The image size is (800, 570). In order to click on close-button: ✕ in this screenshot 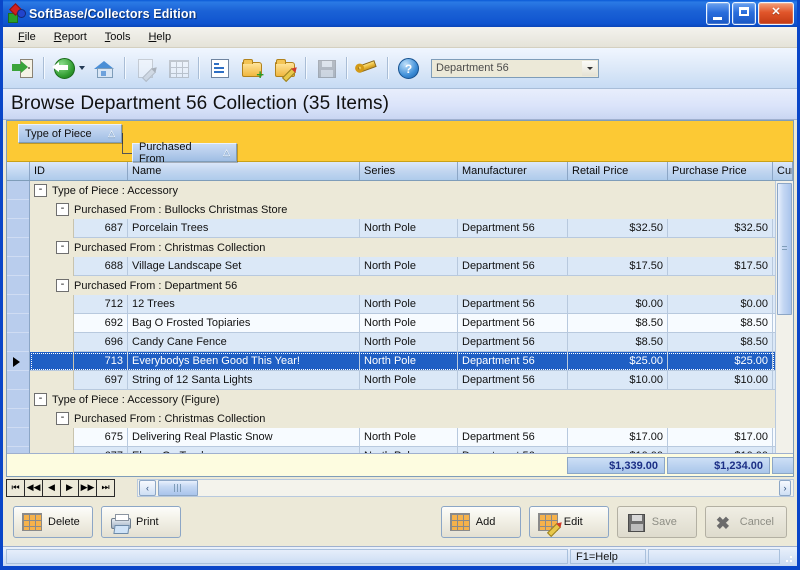, I will do `click(776, 13)`.